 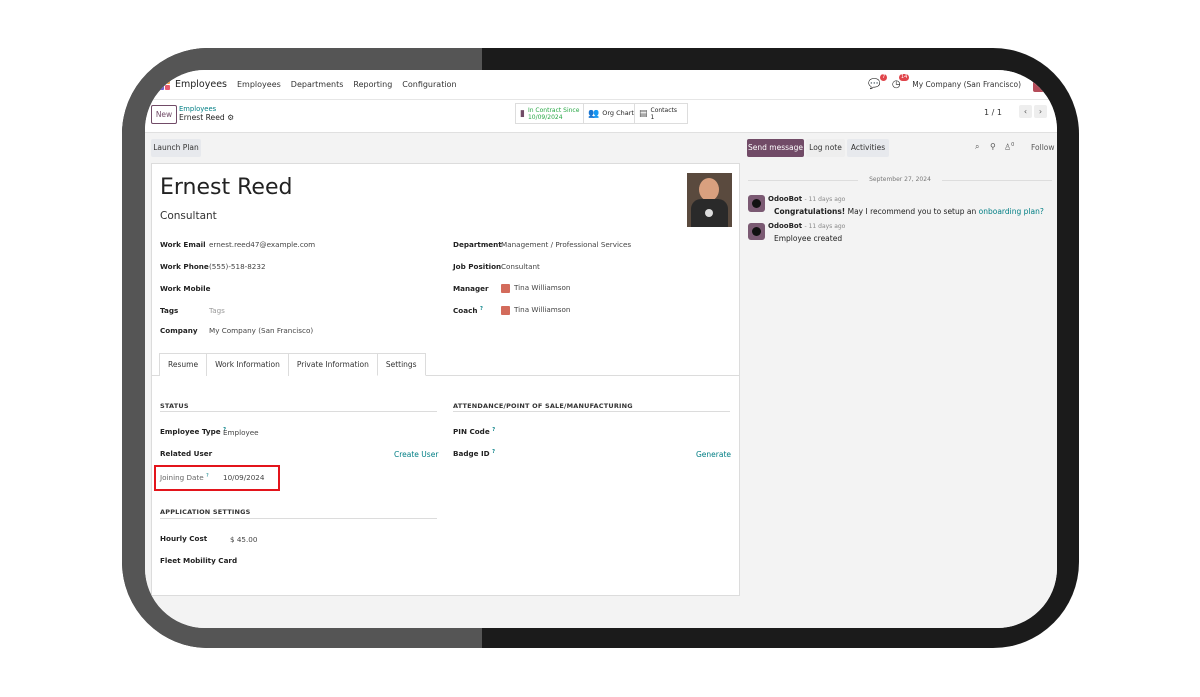 What do you see at coordinates (190, 431) in the screenshot?
I see `employee-type-label-text: Employee Type` at bounding box center [190, 431].